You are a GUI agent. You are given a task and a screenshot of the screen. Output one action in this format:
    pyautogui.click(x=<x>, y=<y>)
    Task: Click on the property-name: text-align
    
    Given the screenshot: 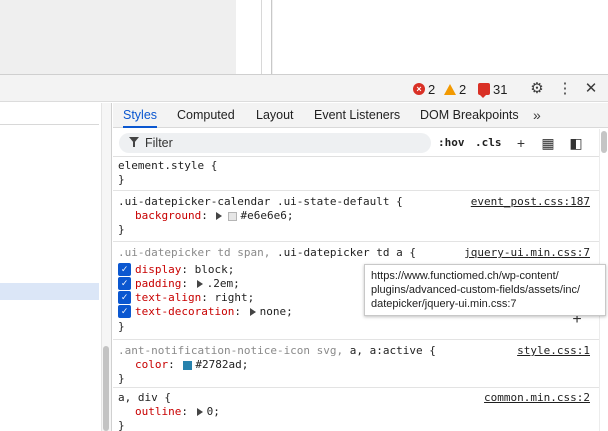 What is the action you would take?
    pyautogui.click(x=168, y=297)
    